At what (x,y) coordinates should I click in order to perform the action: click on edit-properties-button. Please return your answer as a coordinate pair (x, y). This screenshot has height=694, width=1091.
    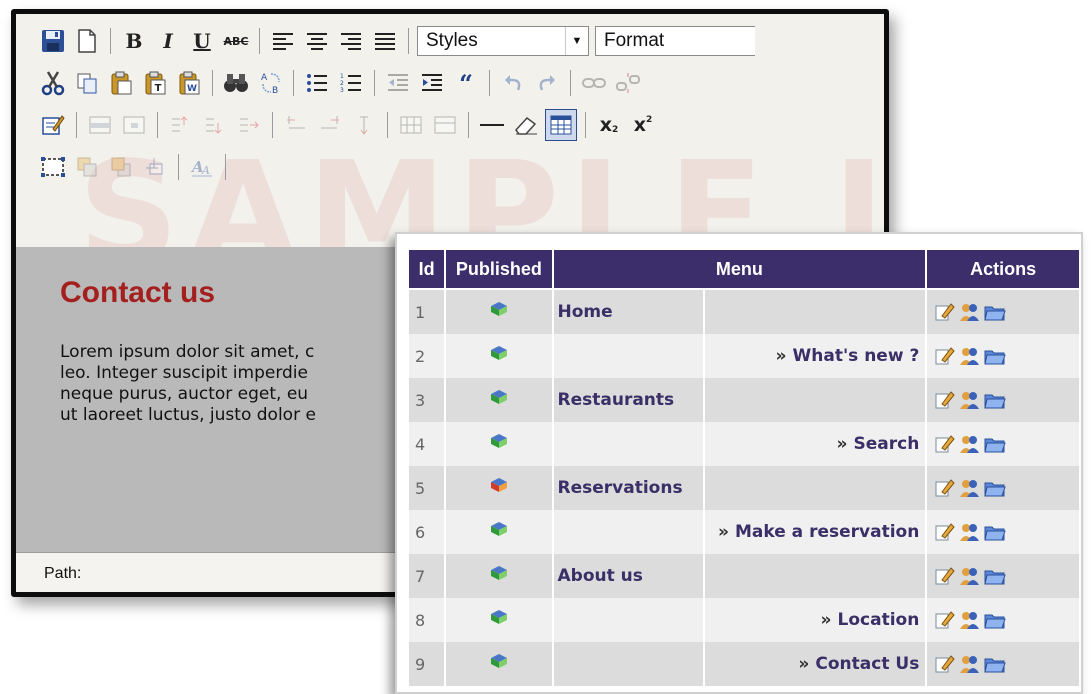
    Looking at the image, I should click on (53, 125).